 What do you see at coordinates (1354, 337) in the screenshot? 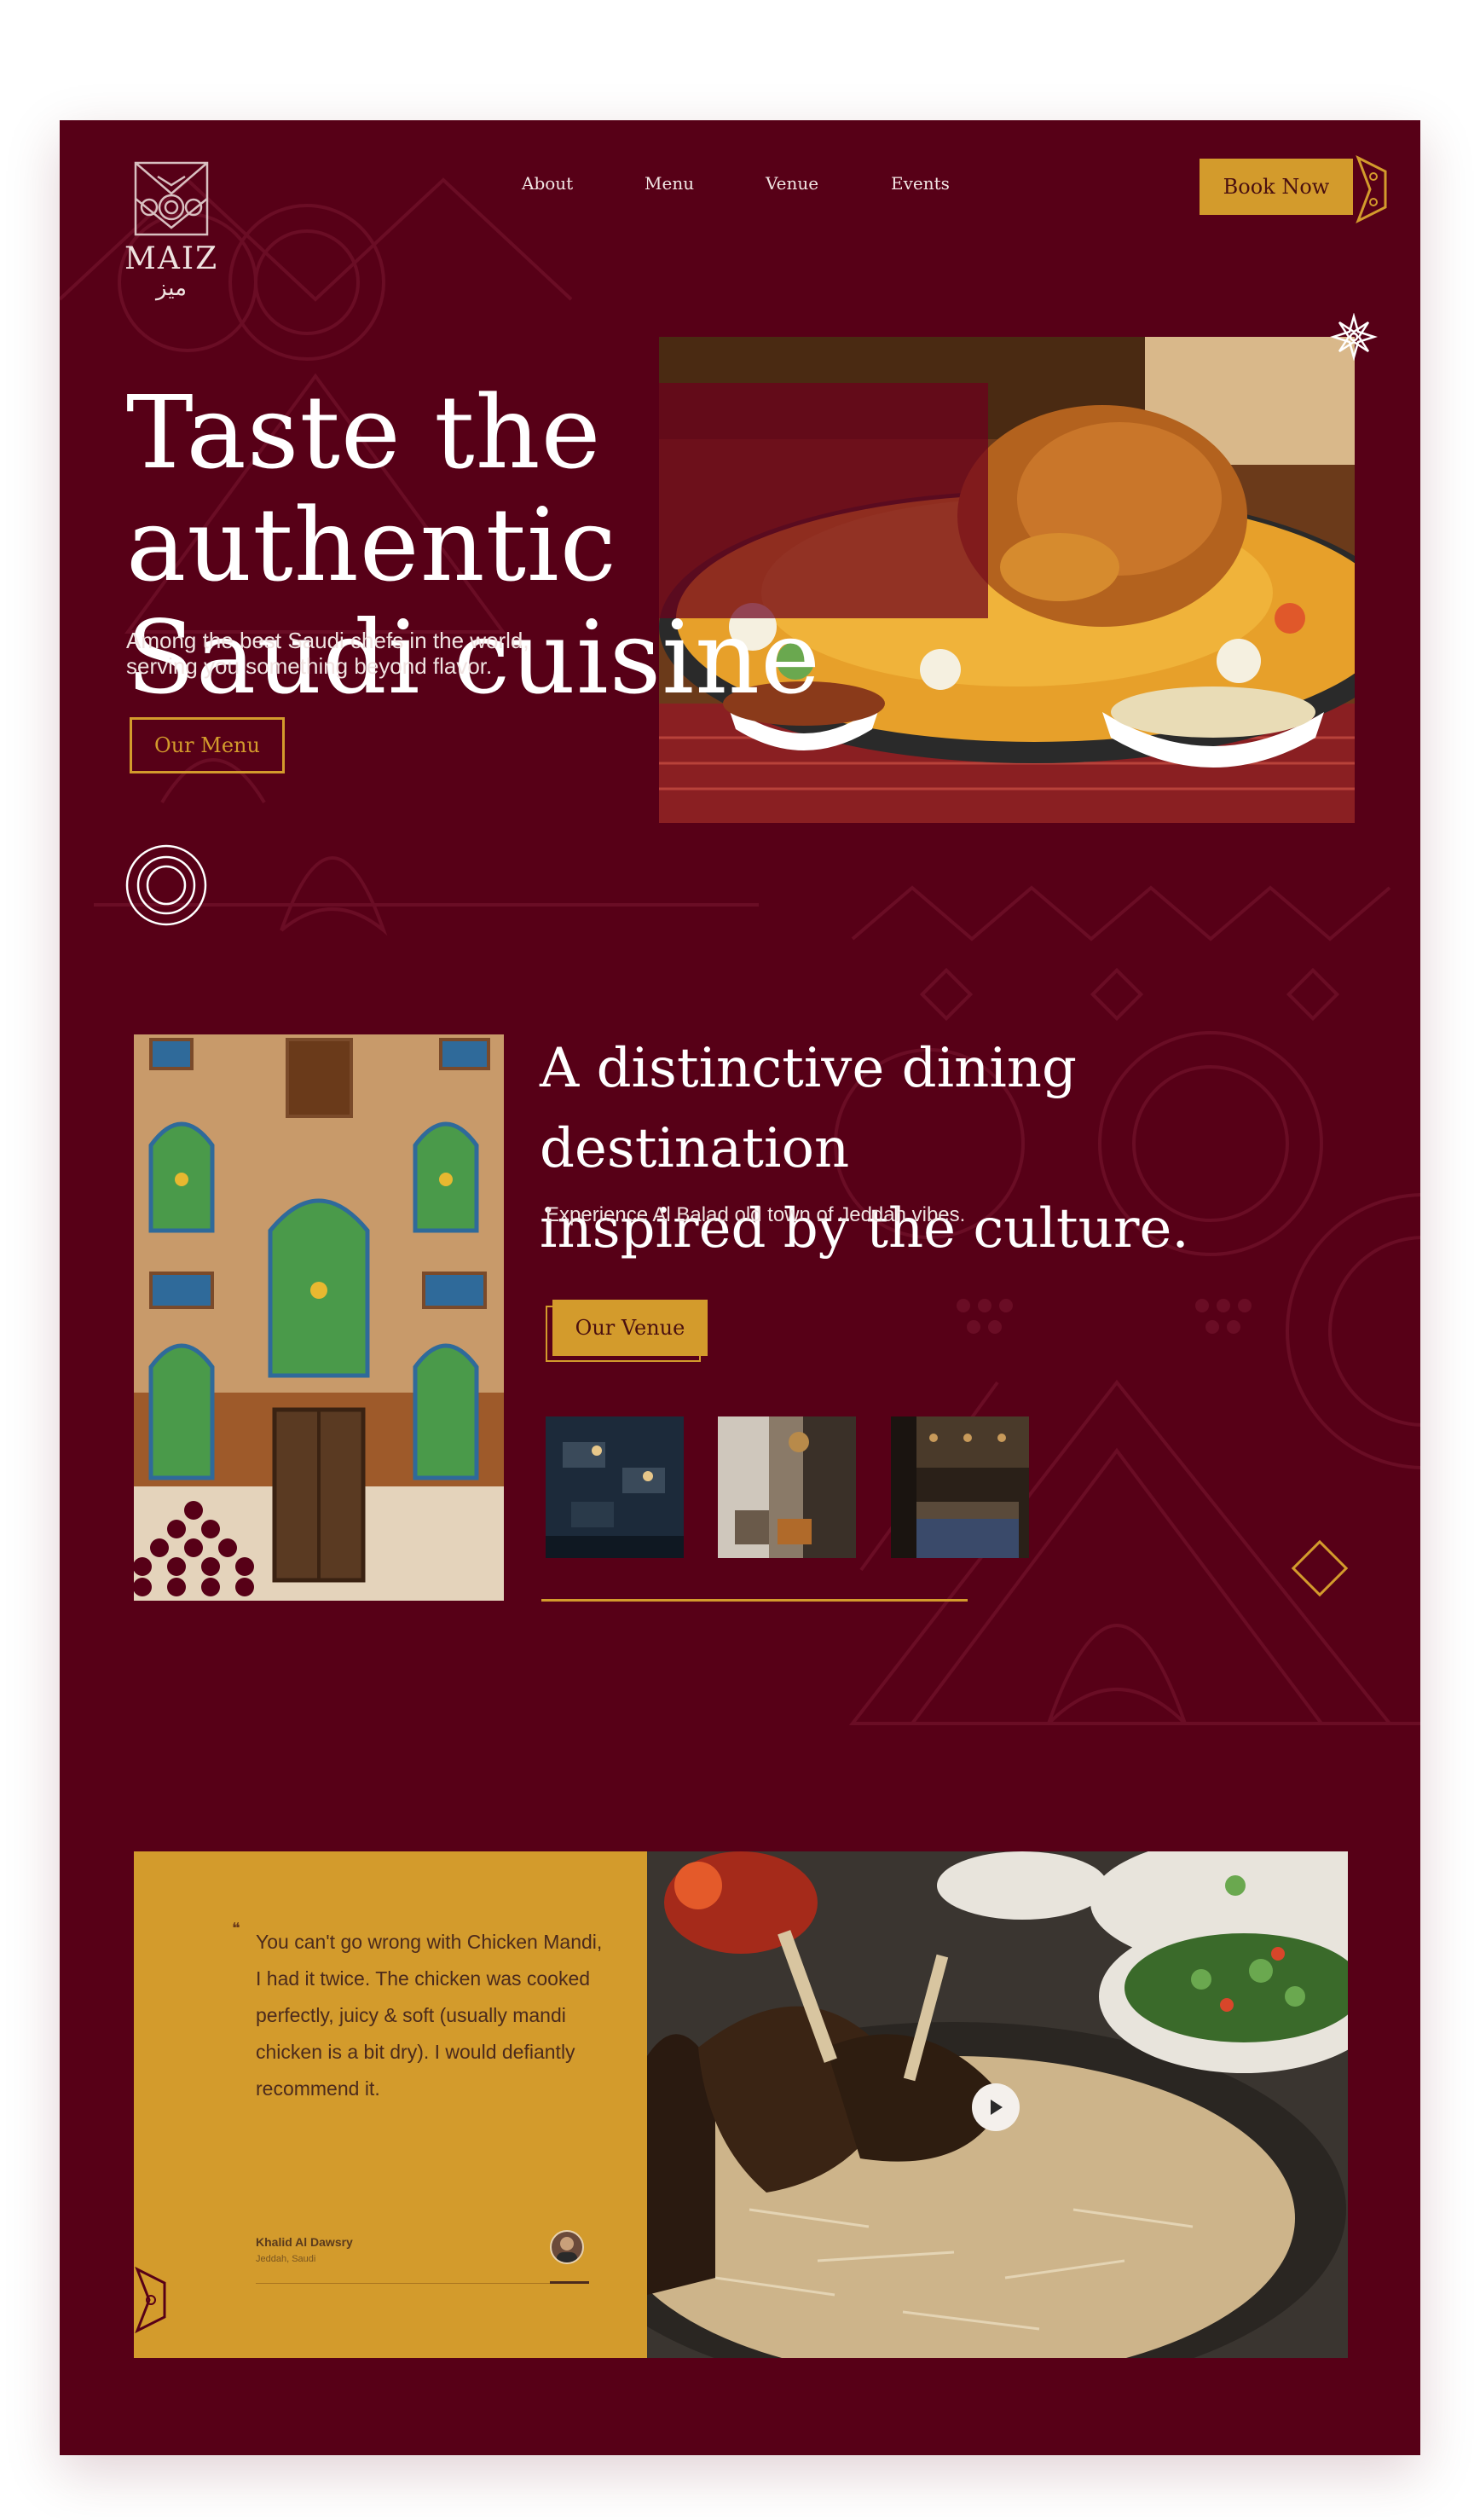
I see `star-ornament-icon` at bounding box center [1354, 337].